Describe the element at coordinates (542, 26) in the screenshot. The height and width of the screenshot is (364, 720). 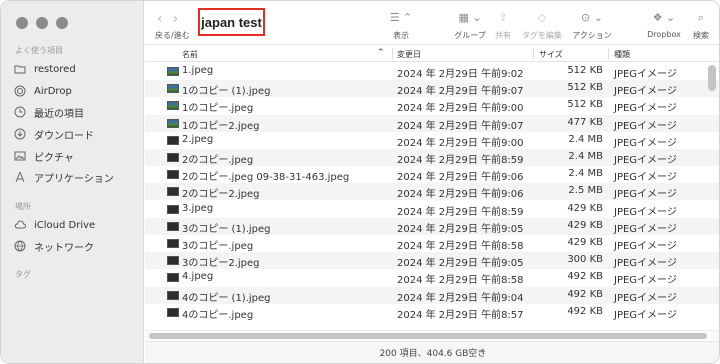
I see `edit-tags-button: ◇ タグを編集` at that location.